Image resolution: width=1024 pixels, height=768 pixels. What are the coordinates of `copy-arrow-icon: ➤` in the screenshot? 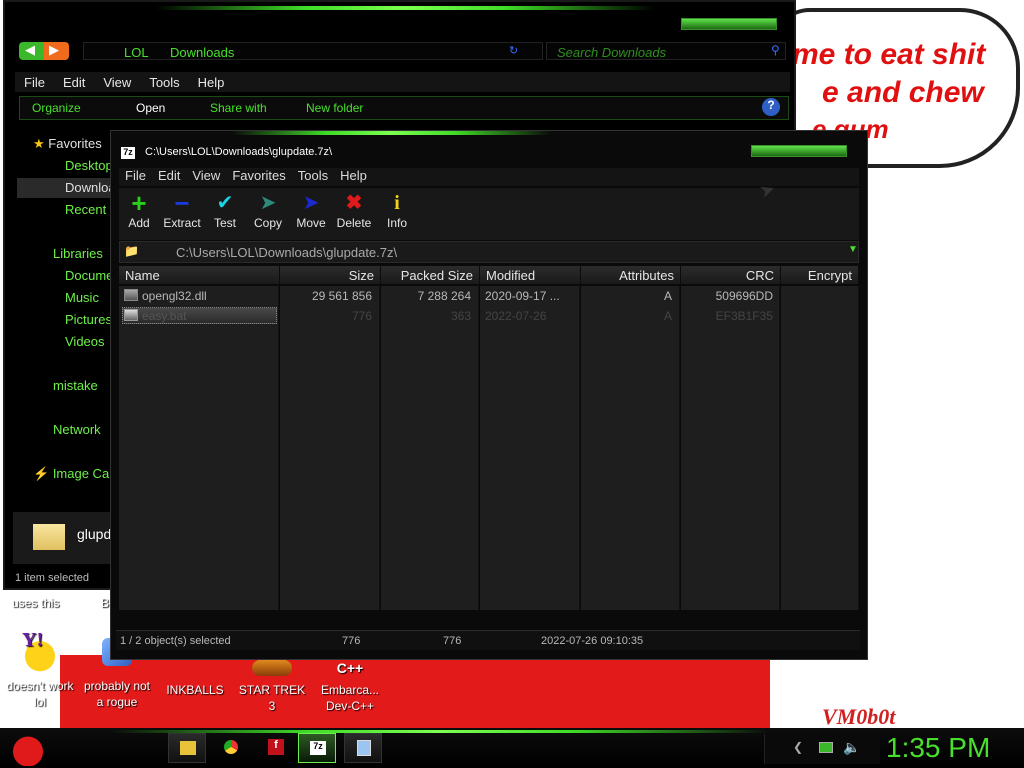 It's located at (268, 203).